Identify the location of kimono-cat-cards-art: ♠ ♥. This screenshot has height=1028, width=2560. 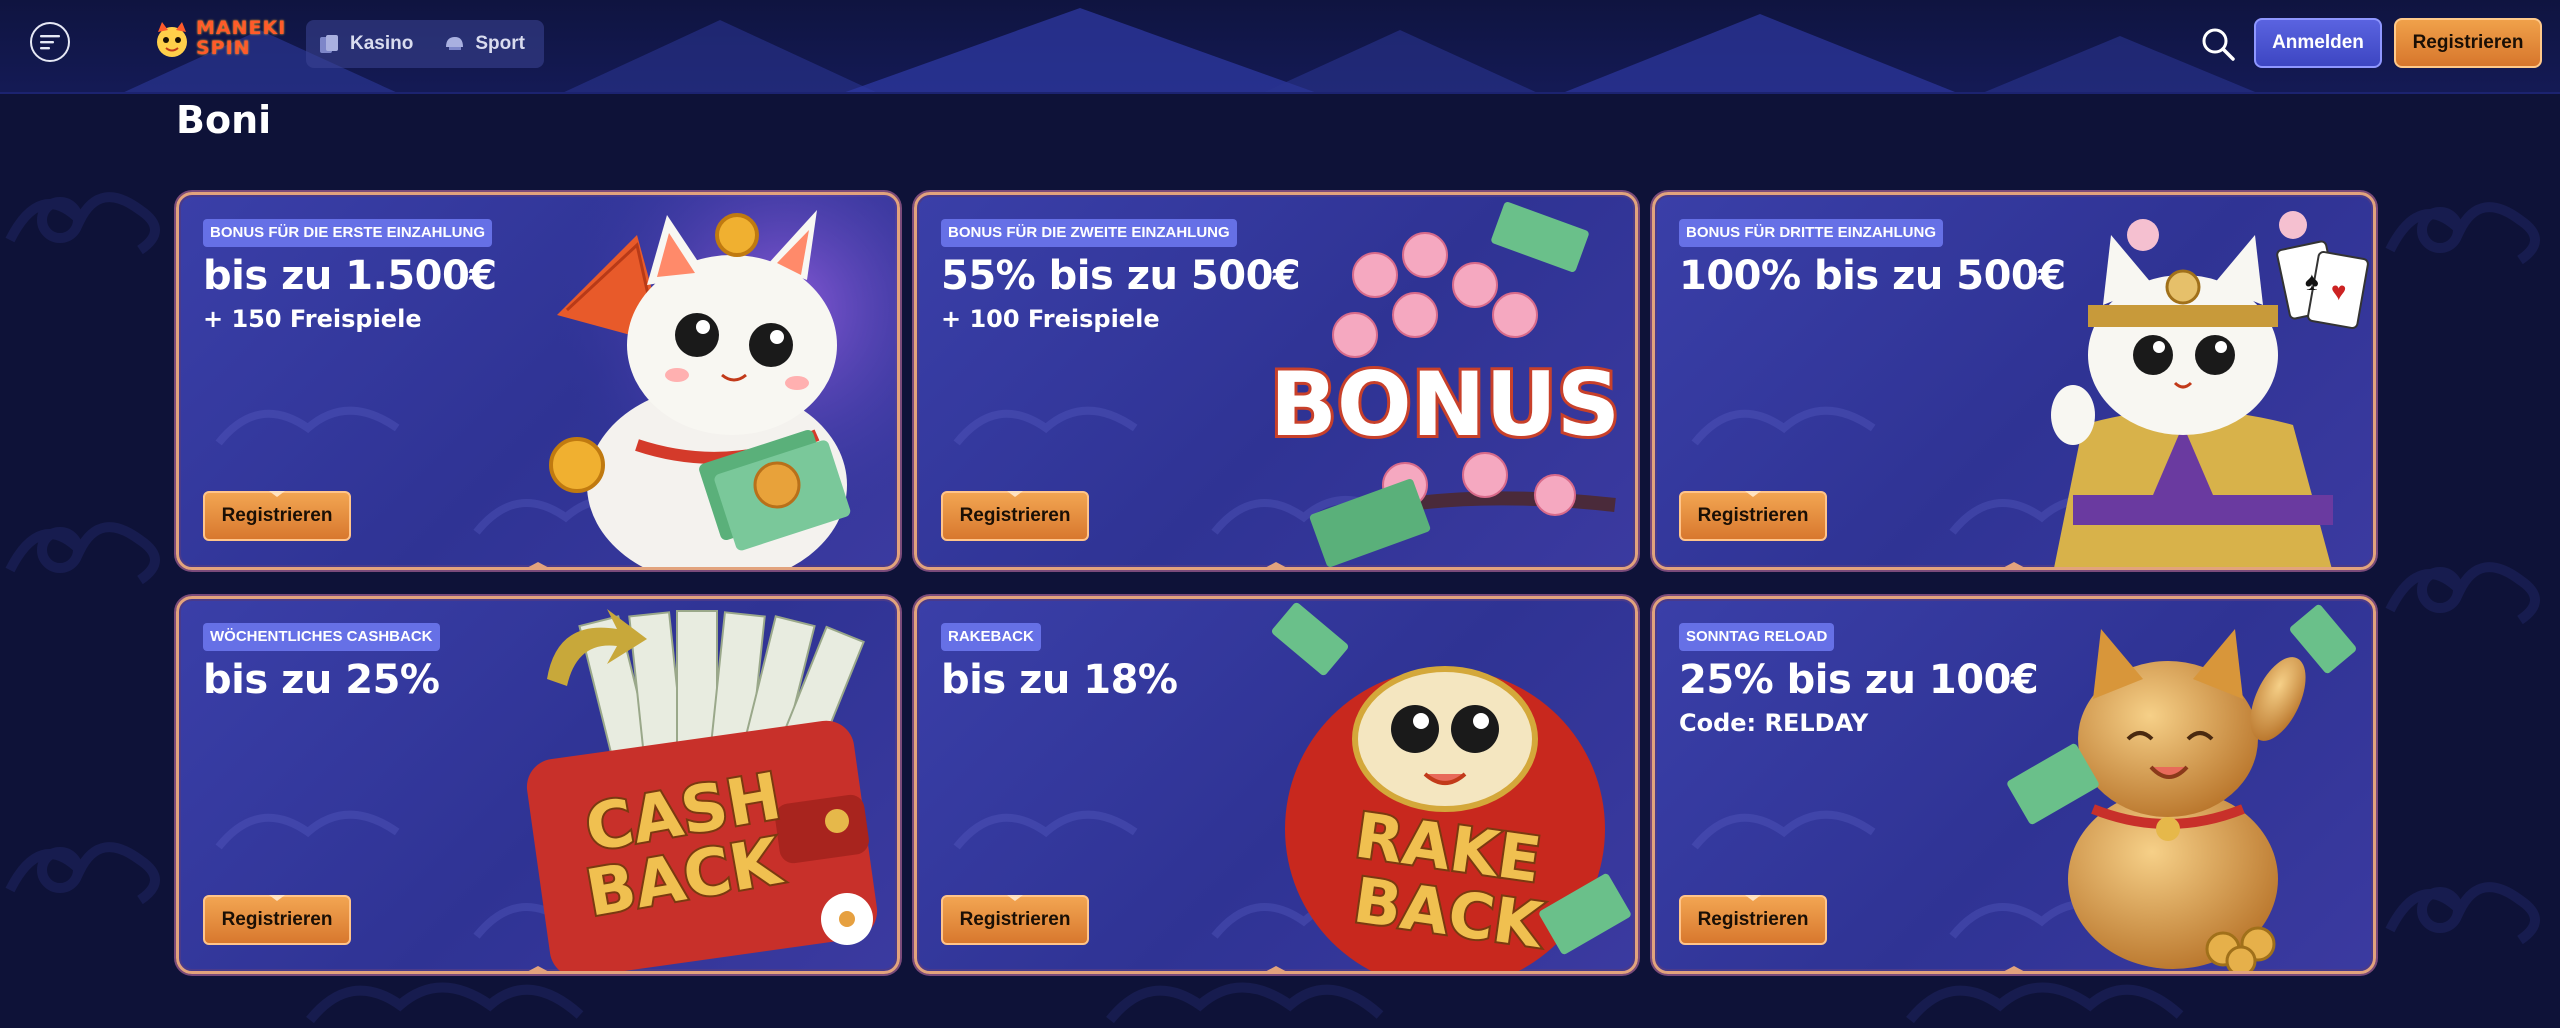
(2210, 389).